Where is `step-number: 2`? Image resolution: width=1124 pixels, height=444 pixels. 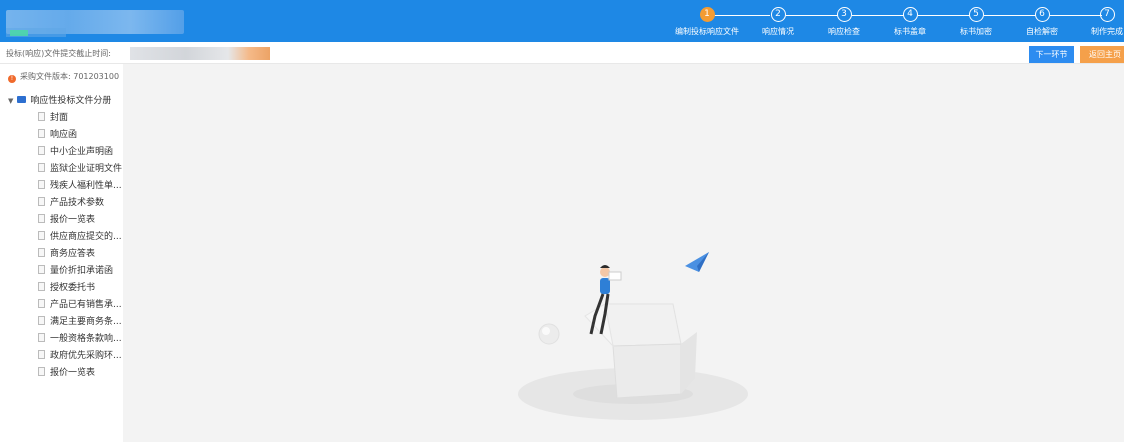
step-number: 2 is located at coordinates (778, 14).